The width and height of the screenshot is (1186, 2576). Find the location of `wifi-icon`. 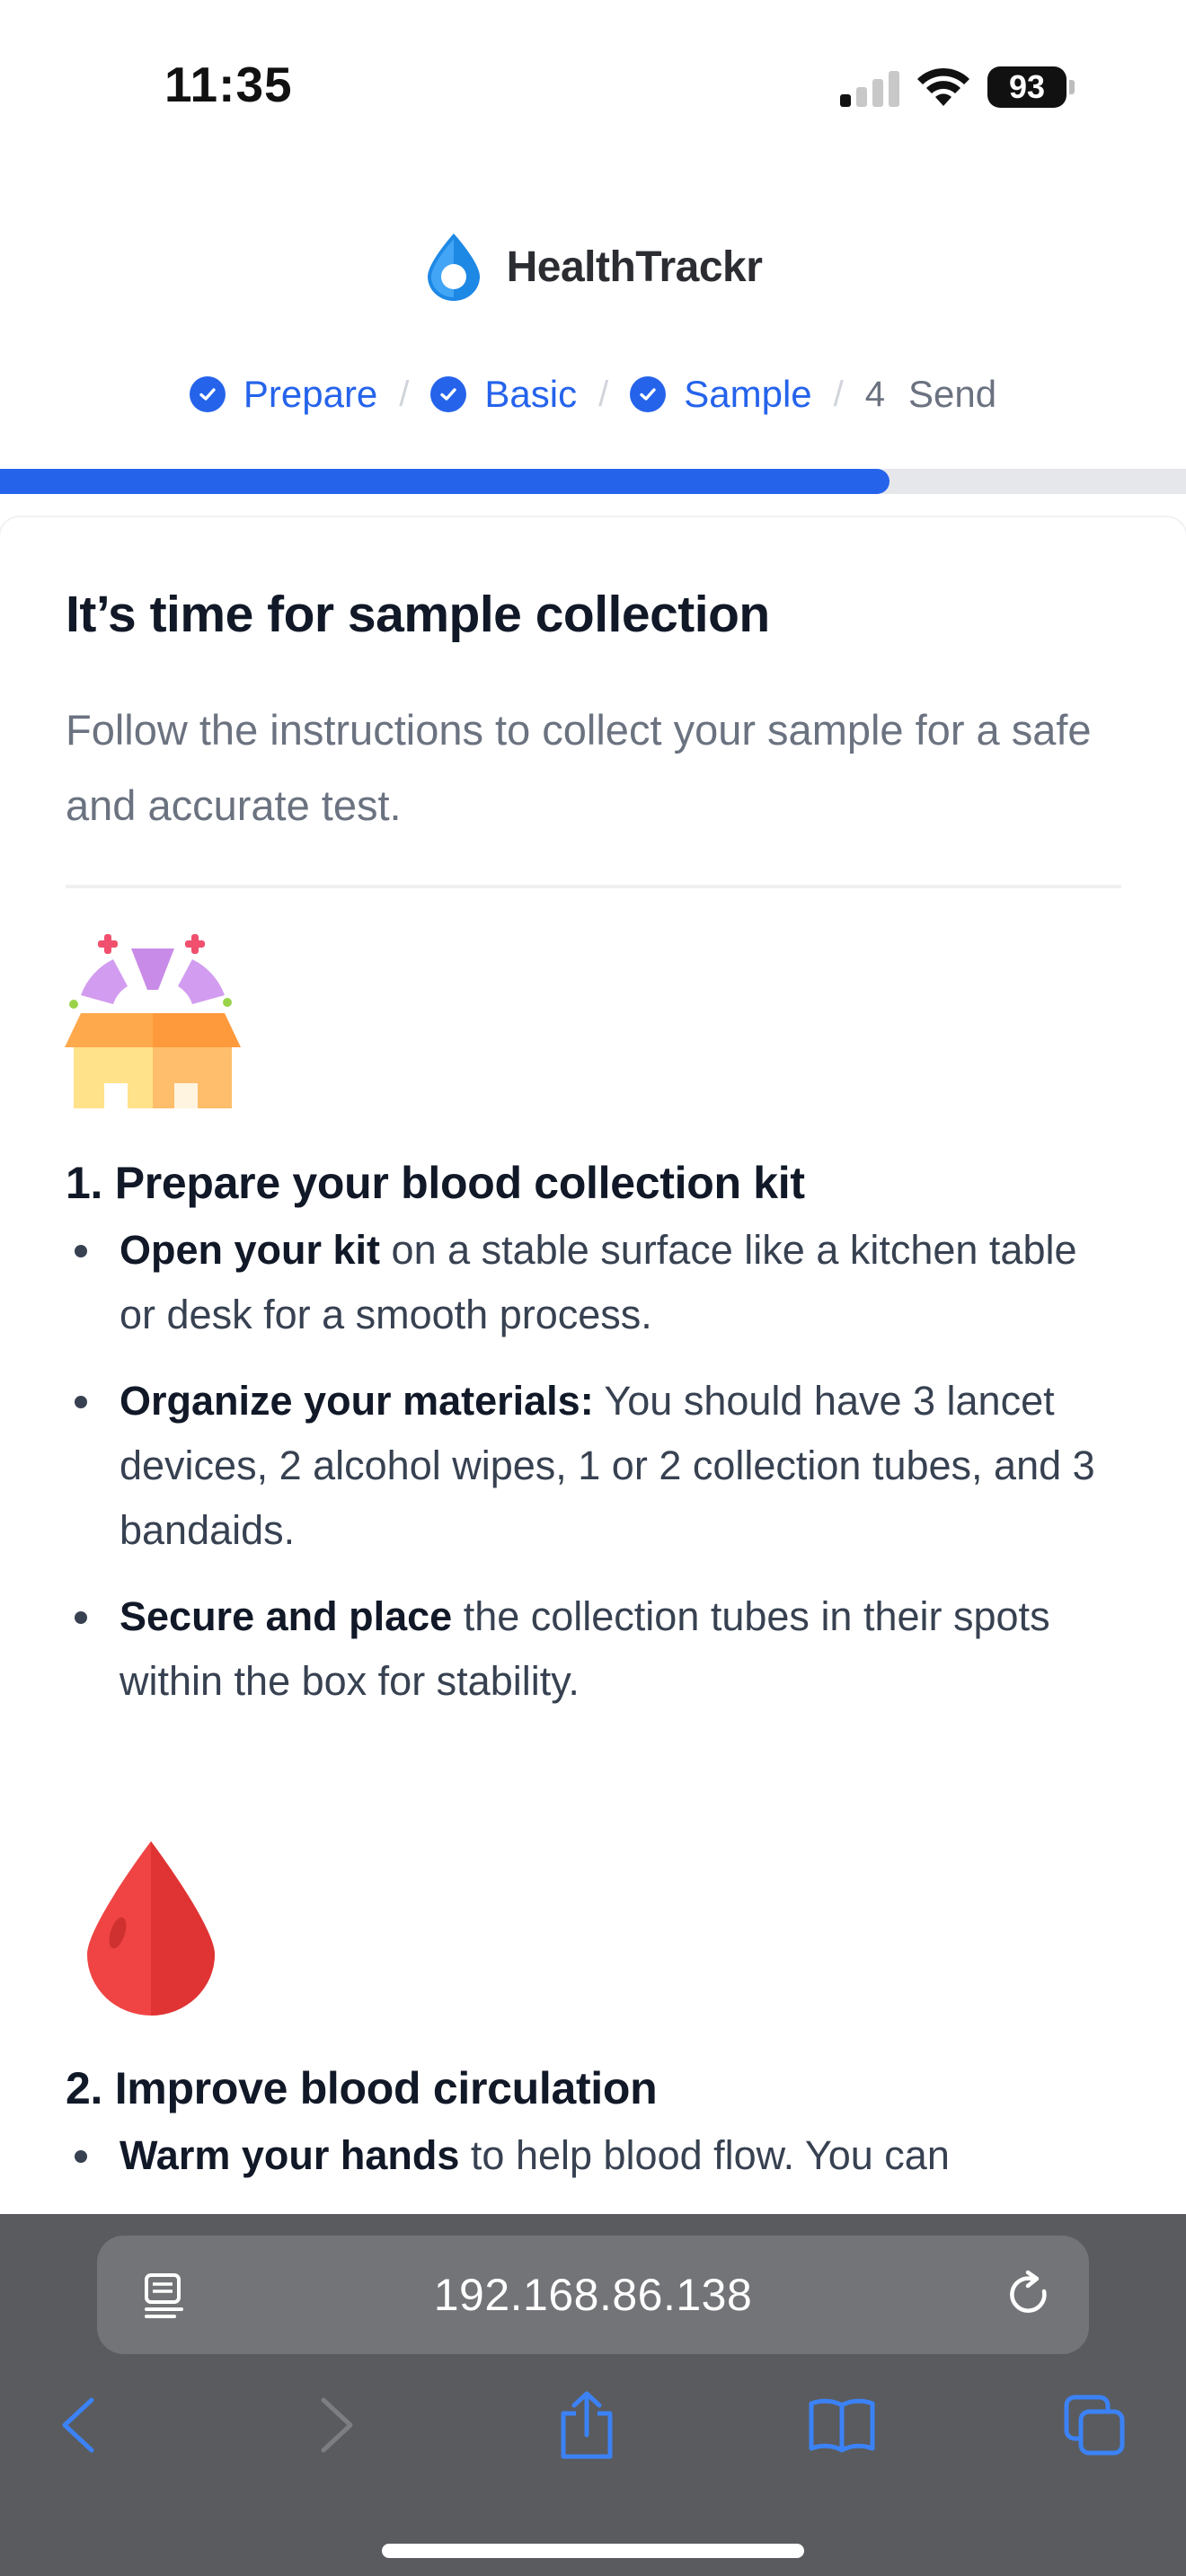

wifi-icon is located at coordinates (943, 86).